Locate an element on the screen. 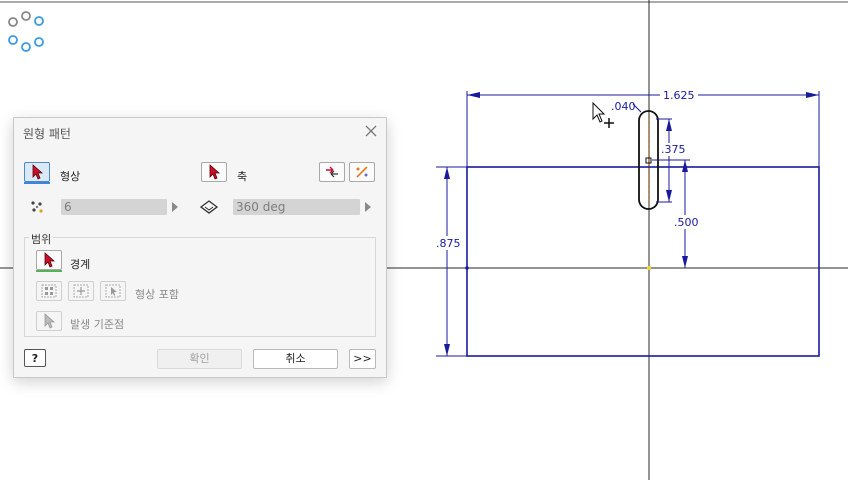 The image size is (848, 480). angle-field: 360 deg is located at coordinates (296, 207).